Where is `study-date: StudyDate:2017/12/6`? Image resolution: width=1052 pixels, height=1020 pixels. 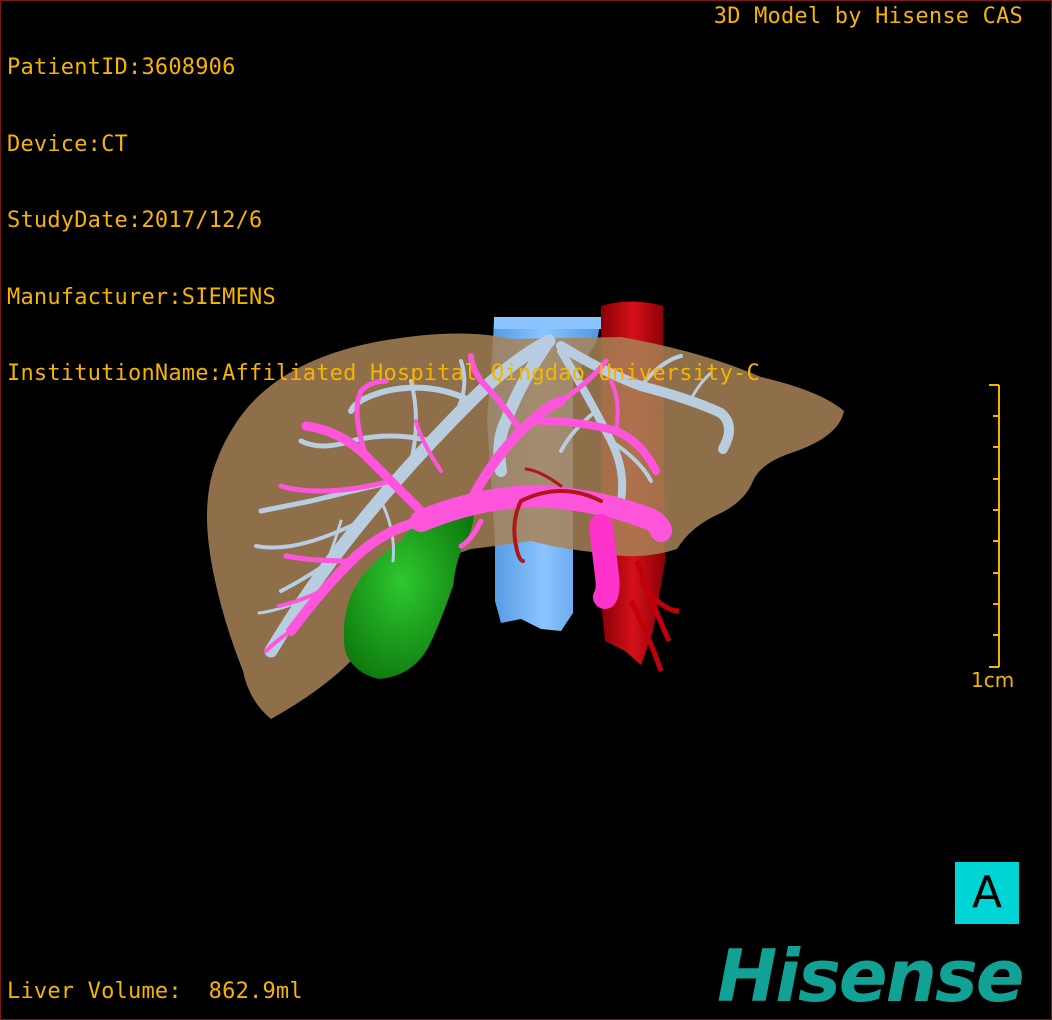
study-date: StudyDate:2017/12/6 is located at coordinates (135, 220).